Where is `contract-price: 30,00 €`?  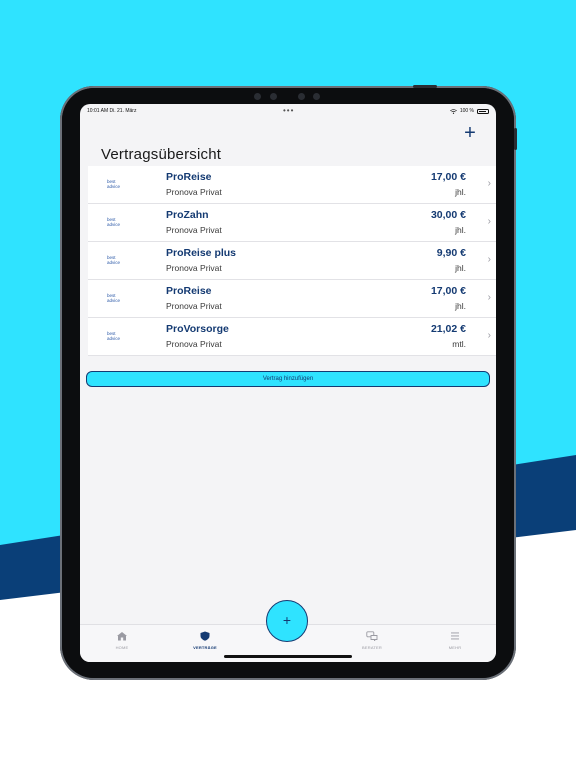
contract-price: 30,00 € is located at coordinates (448, 215).